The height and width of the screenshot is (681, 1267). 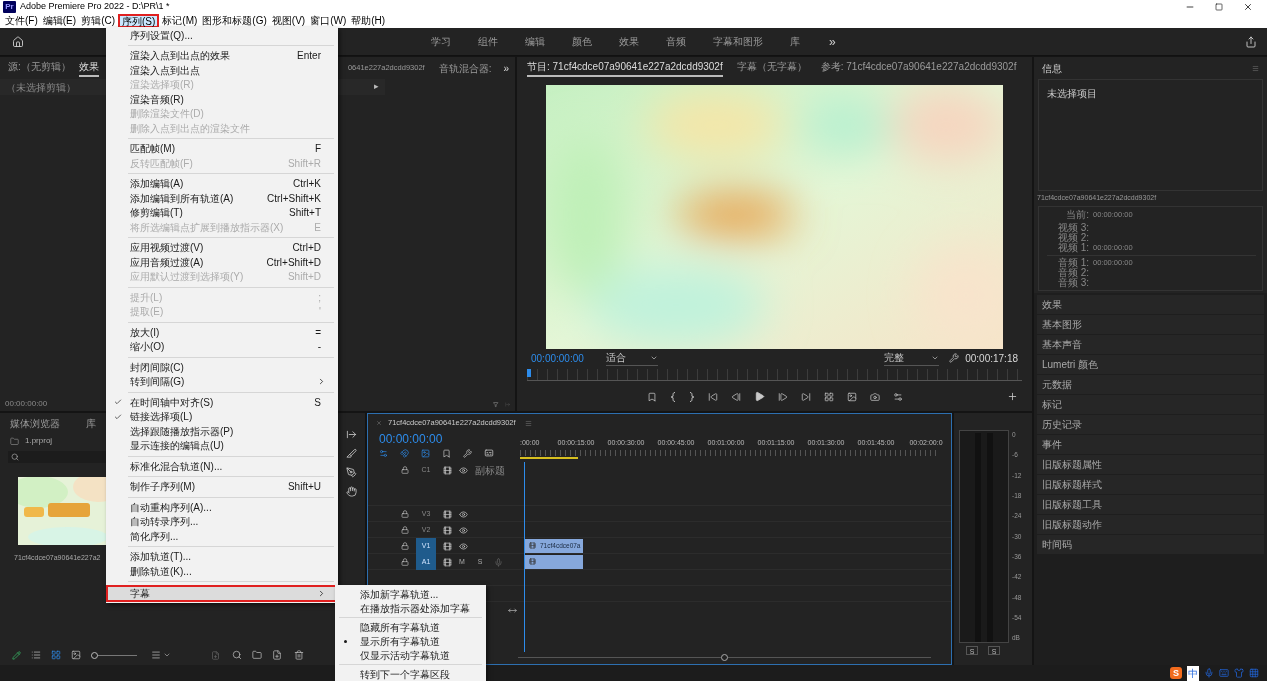 I want to click on menu-bar-item: 窗口(W), so click(x=328, y=20).